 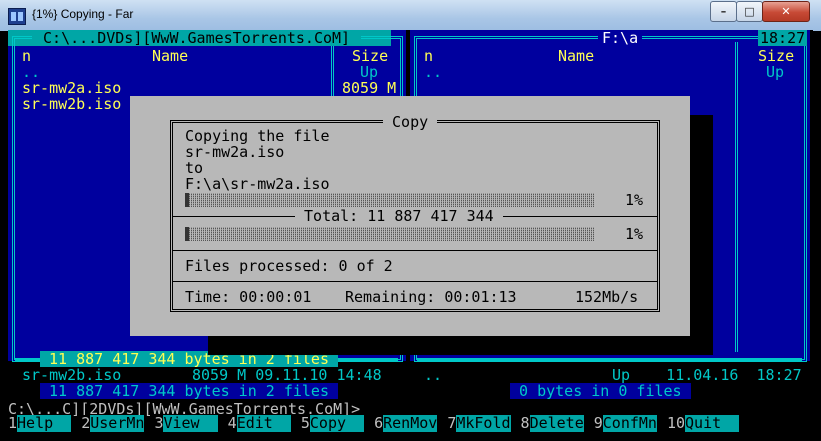 I want to click on title-bar: {1%} Copying - Far – □ ✕, so click(x=410, y=15).